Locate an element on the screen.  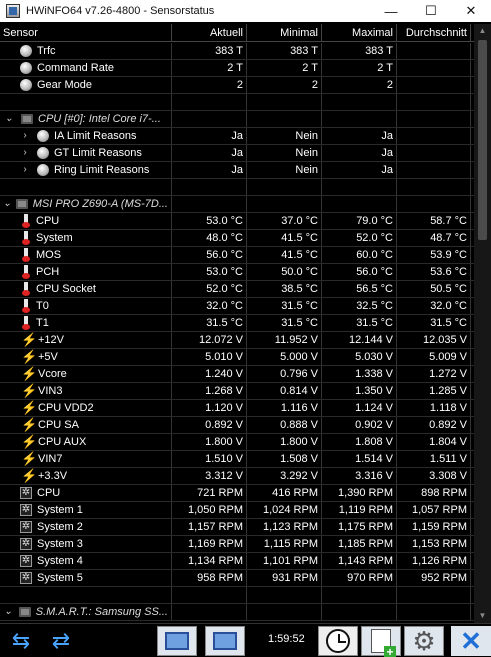
current-value: 48.0 °C is located at coordinates (209, 238).